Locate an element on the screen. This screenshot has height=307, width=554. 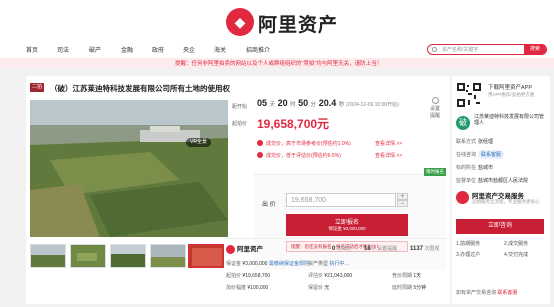
service-step: 3.办理过户 is located at coordinates (468, 255).